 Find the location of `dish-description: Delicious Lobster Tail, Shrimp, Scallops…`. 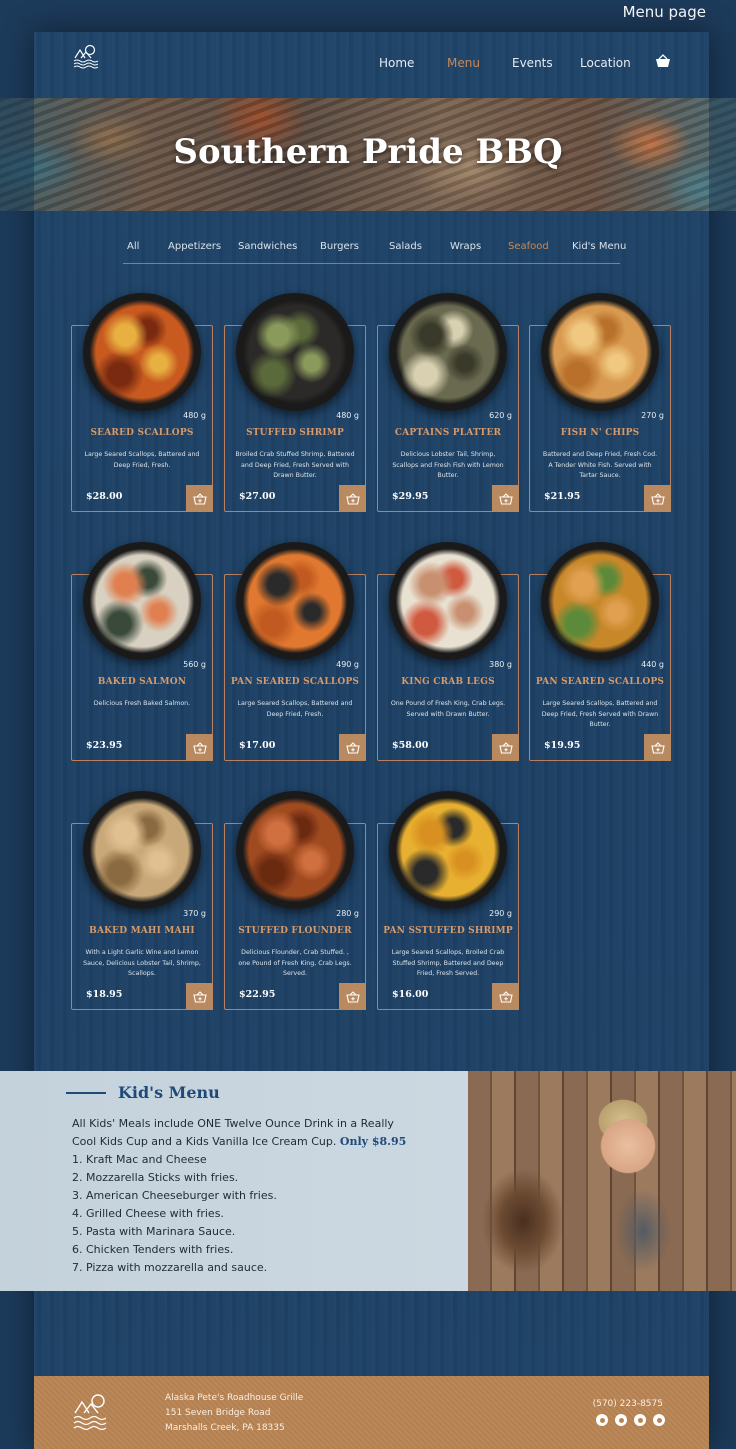

dish-description: Delicious Lobster Tail, Shrimp, Scallops… is located at coordinates (448, 465).